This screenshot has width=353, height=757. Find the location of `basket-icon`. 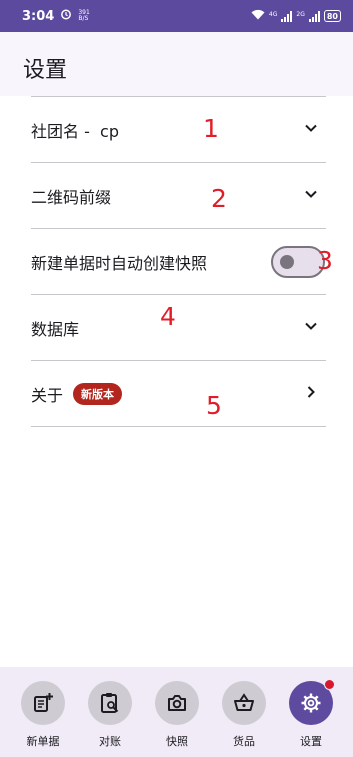

basket-icon is located at coordinates (244, 702).